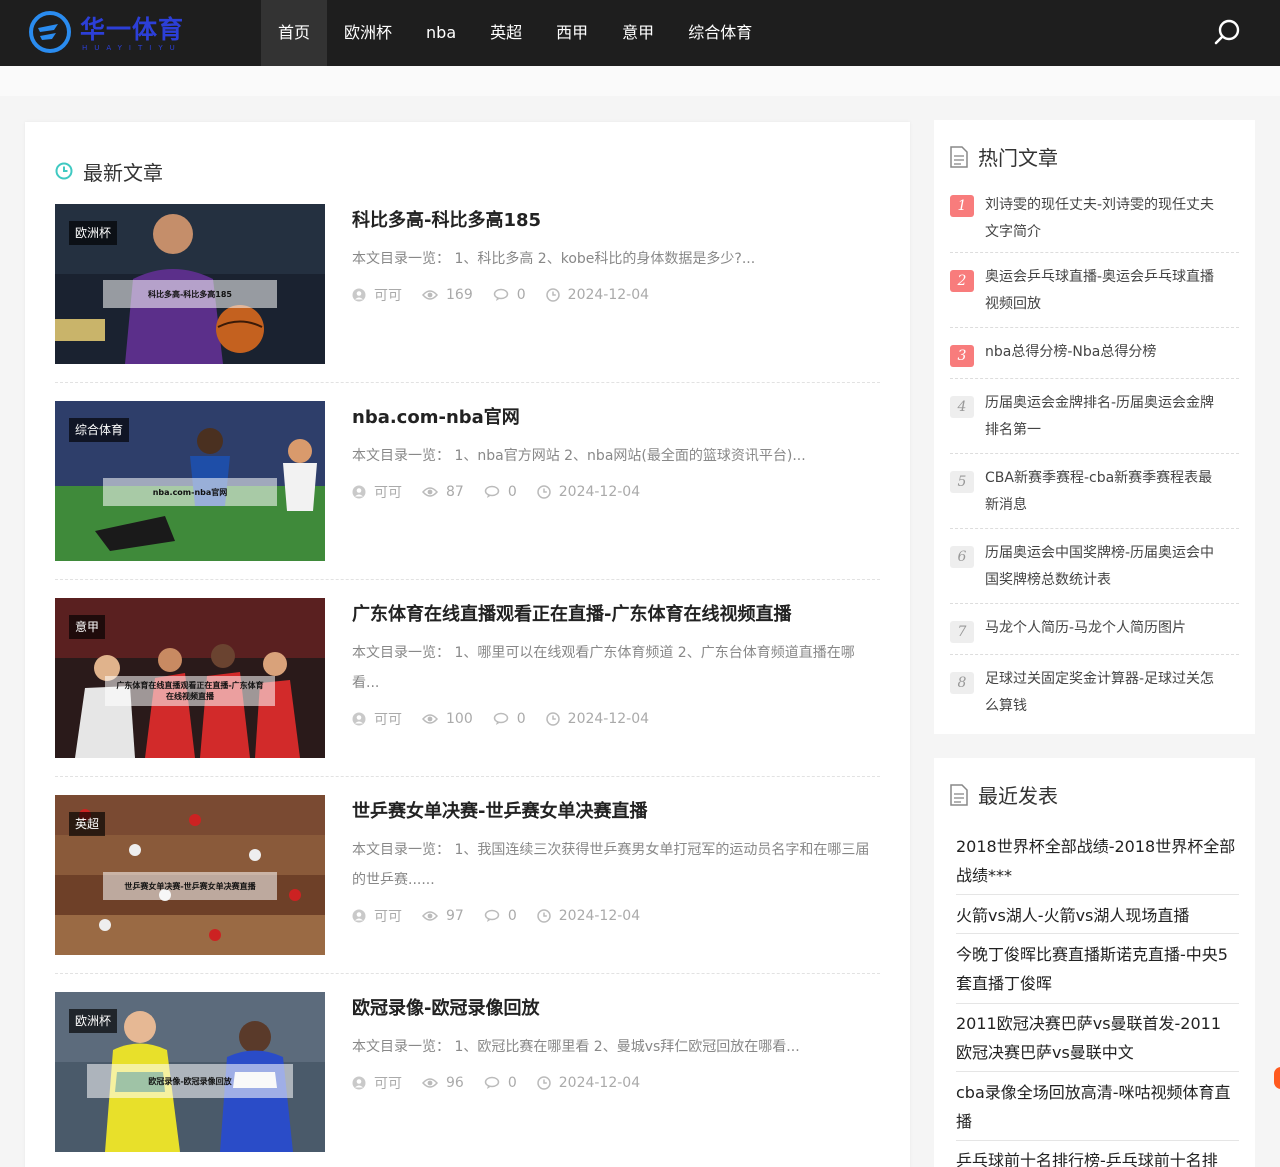 The height and width of the screenshot is (1167, 1280). I want to click on category-tag: 意甲, so click(87, 627).